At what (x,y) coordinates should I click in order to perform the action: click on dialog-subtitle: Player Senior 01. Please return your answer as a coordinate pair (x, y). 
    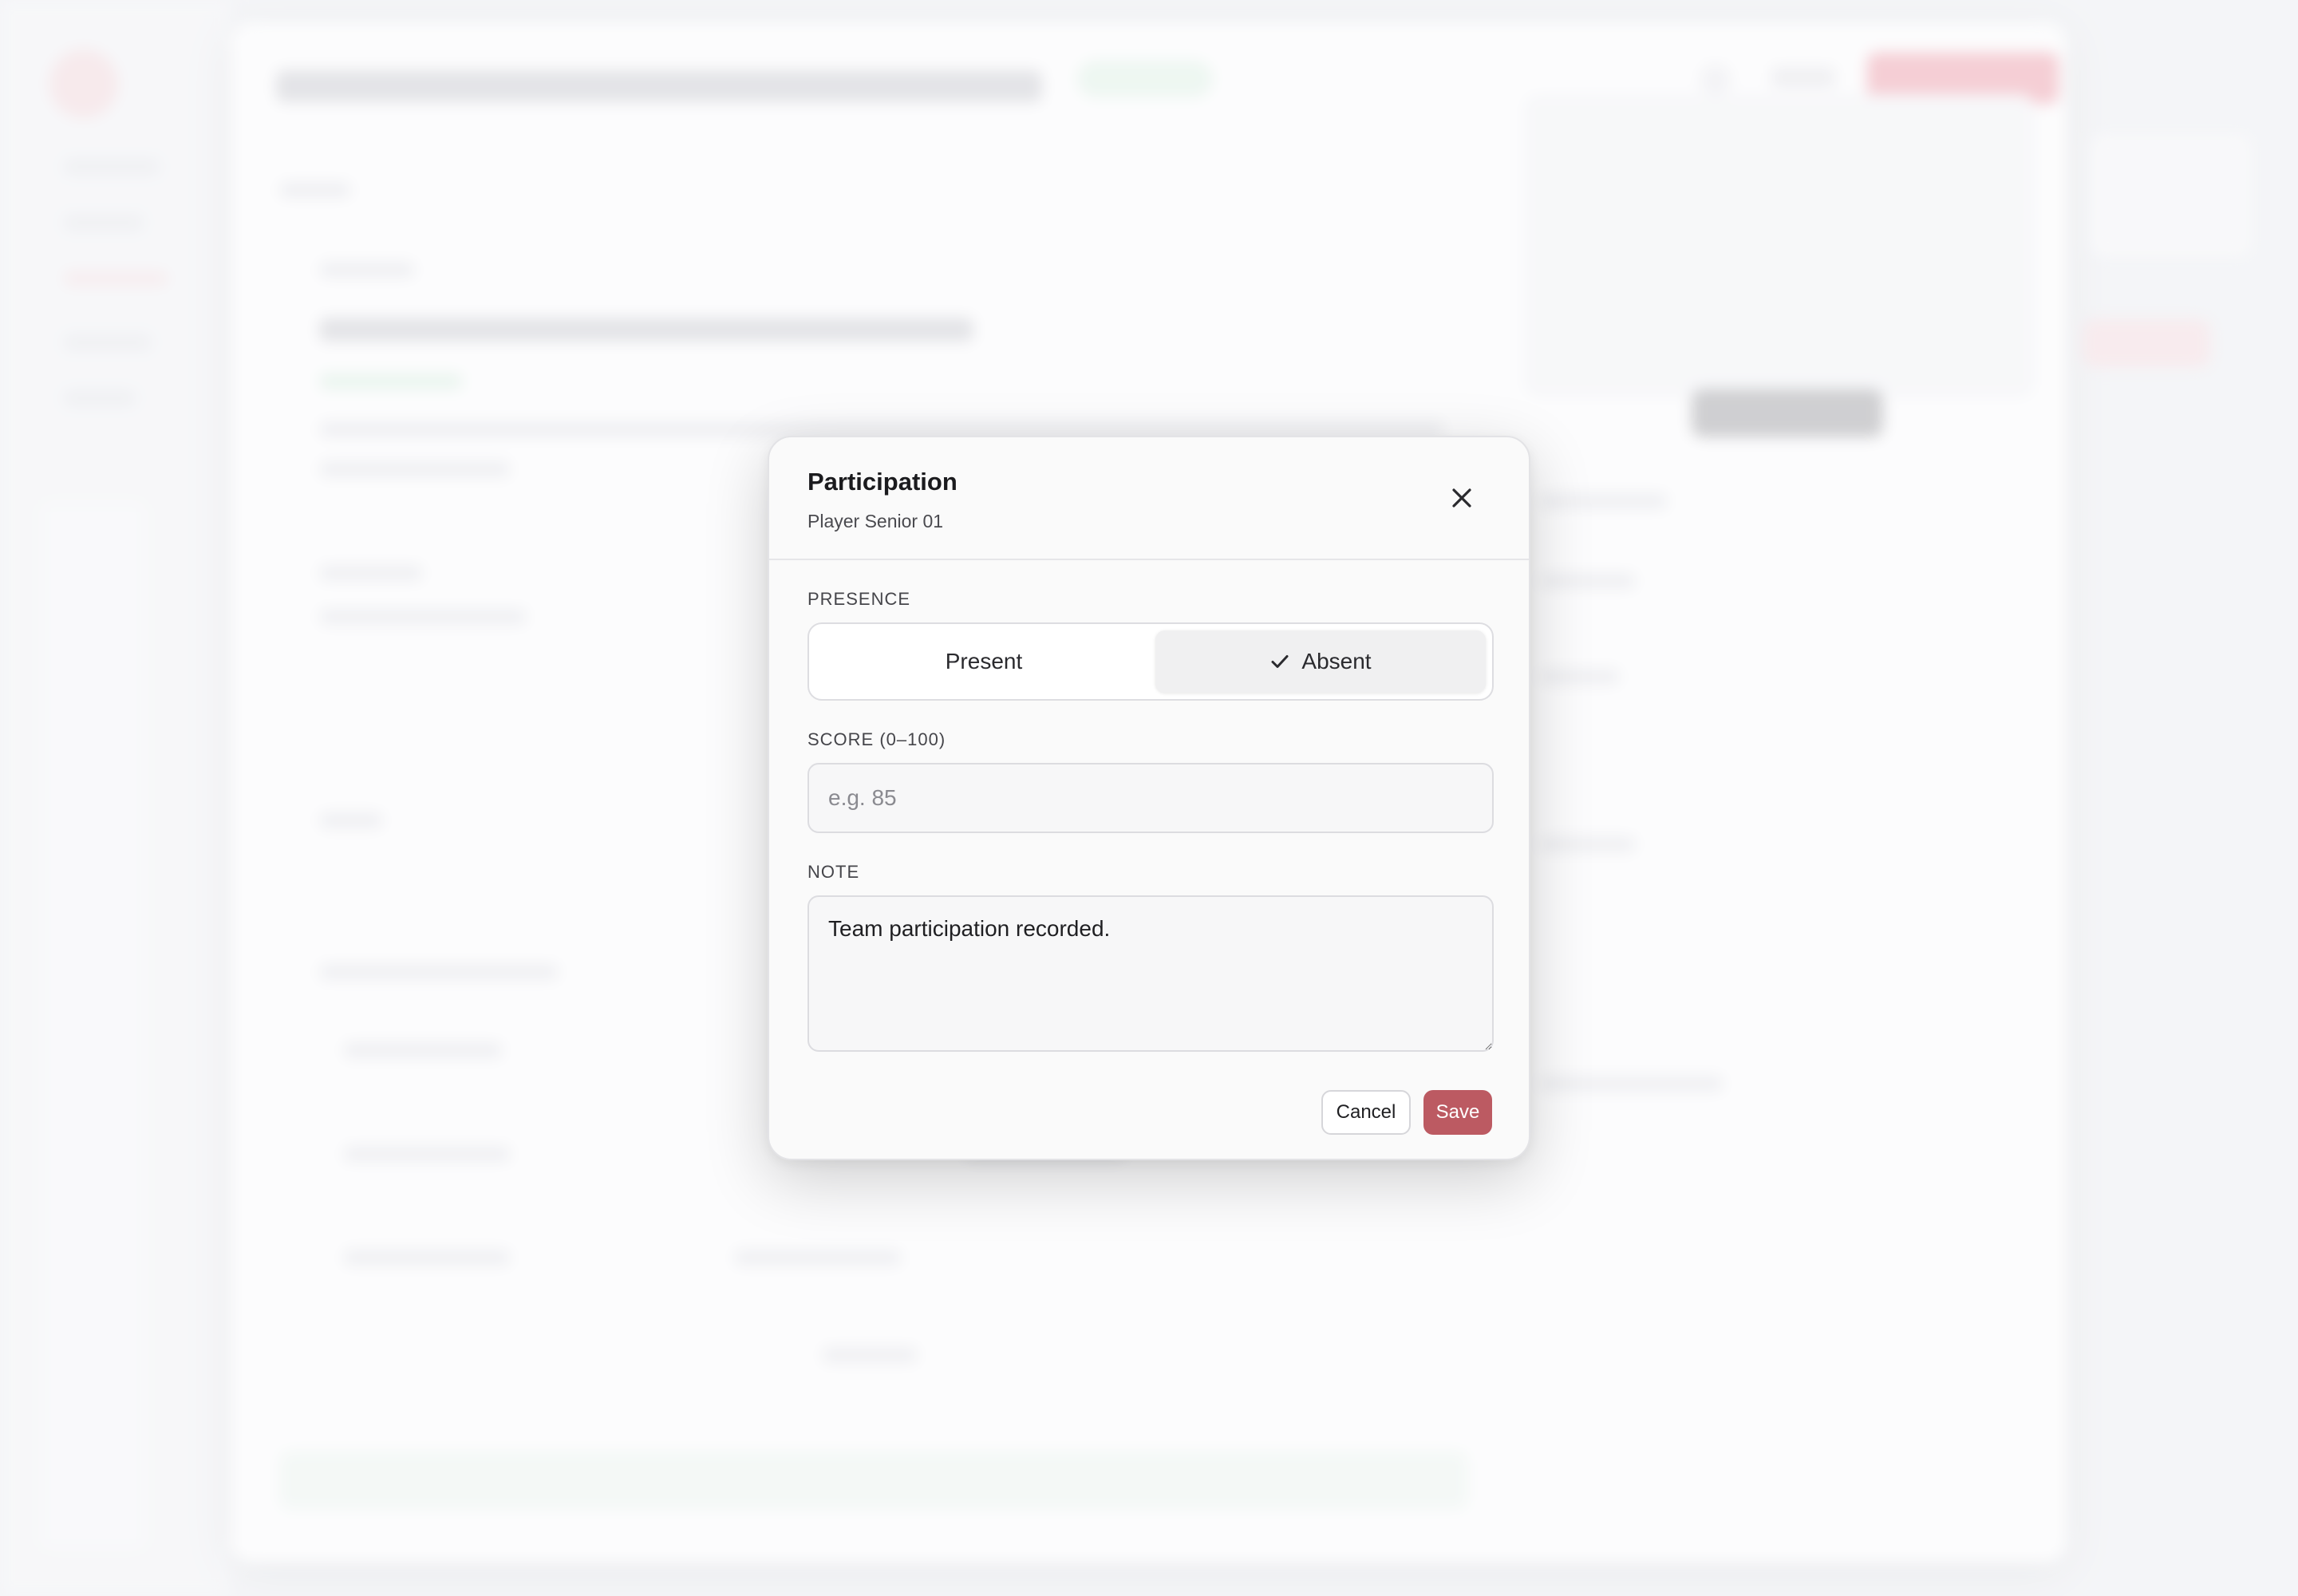
    Looking at the image, I should click on (875, 521).